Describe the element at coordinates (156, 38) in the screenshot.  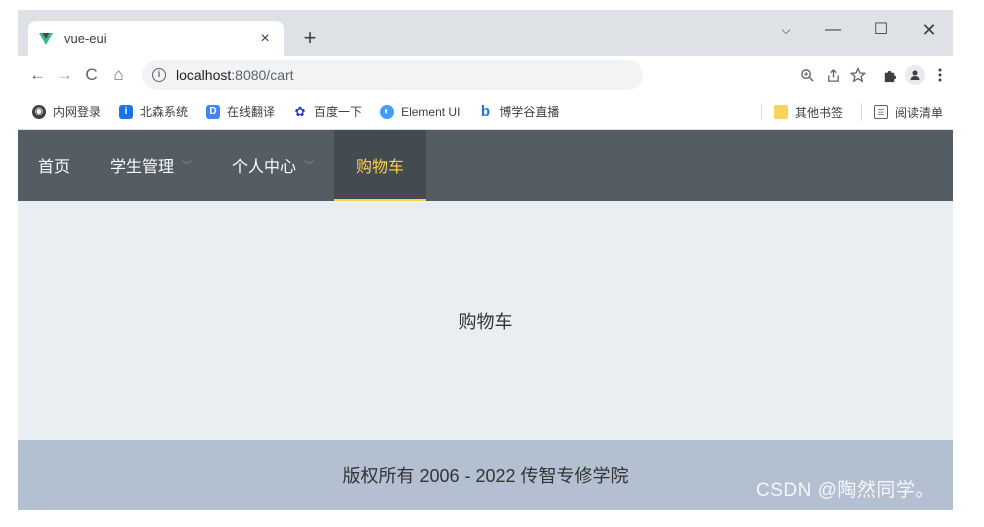
I see `browser-tab: vue-eui ×` at that location.